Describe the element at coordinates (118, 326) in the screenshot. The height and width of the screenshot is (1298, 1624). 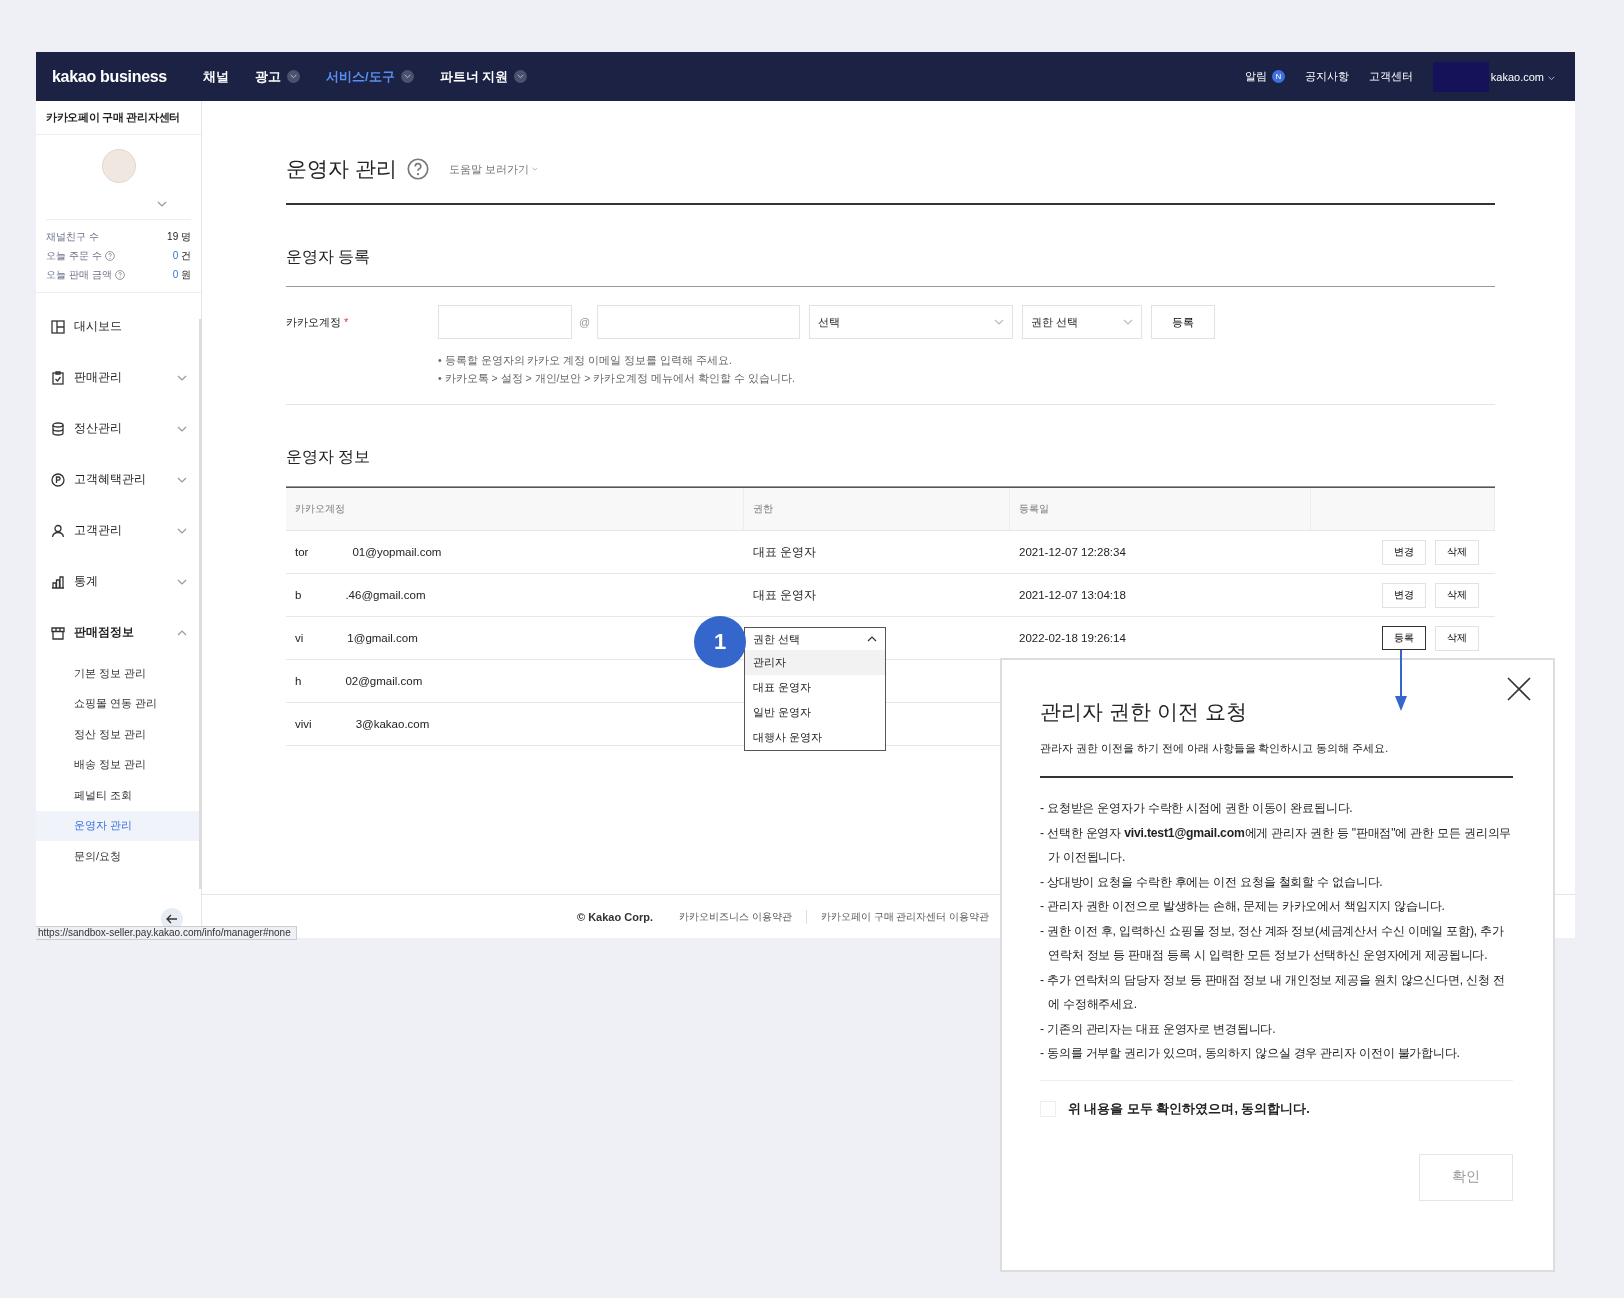
I see `sidebar-menu-item: 대시보드` at that location.